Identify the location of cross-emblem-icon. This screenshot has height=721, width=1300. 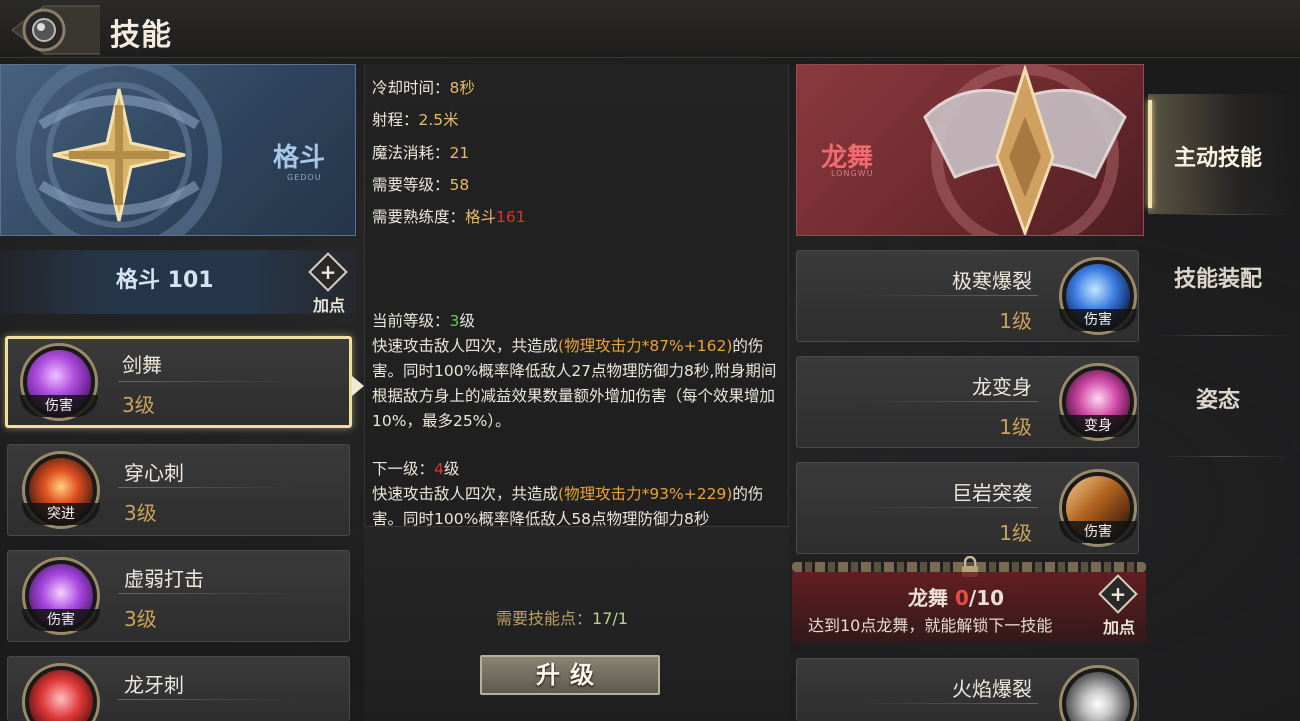
(119, 150).